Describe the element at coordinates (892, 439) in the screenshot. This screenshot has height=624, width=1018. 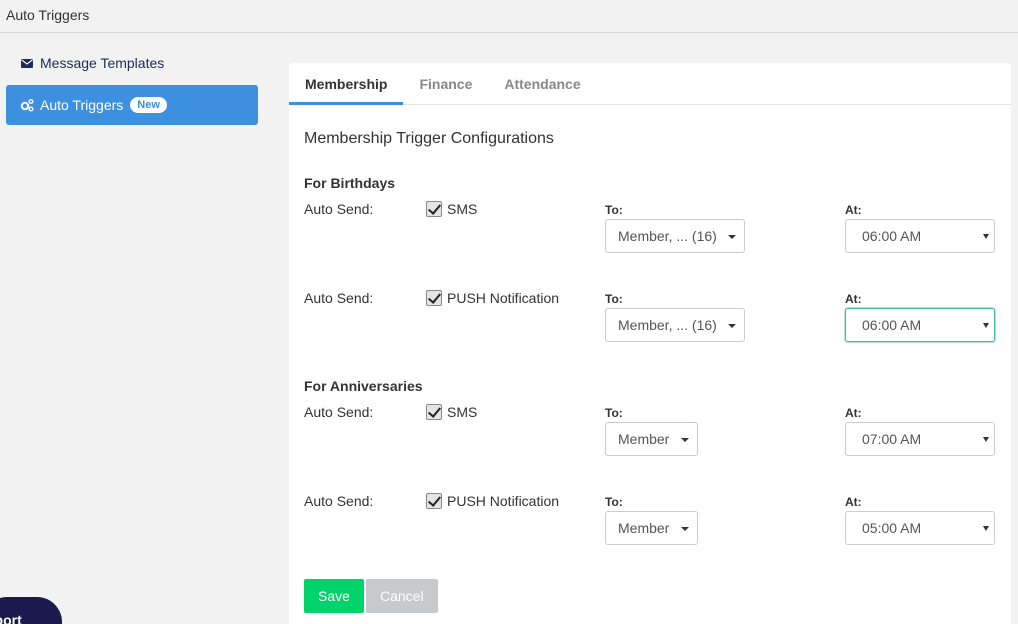
I see `time-value: 07:00 AM` at that location.